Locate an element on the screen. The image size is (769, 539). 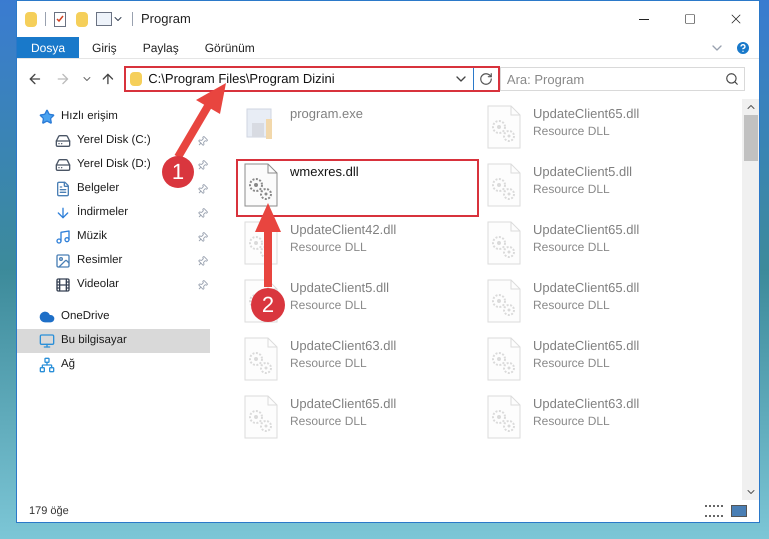
picture-icon is located at coordinates (63, 261).